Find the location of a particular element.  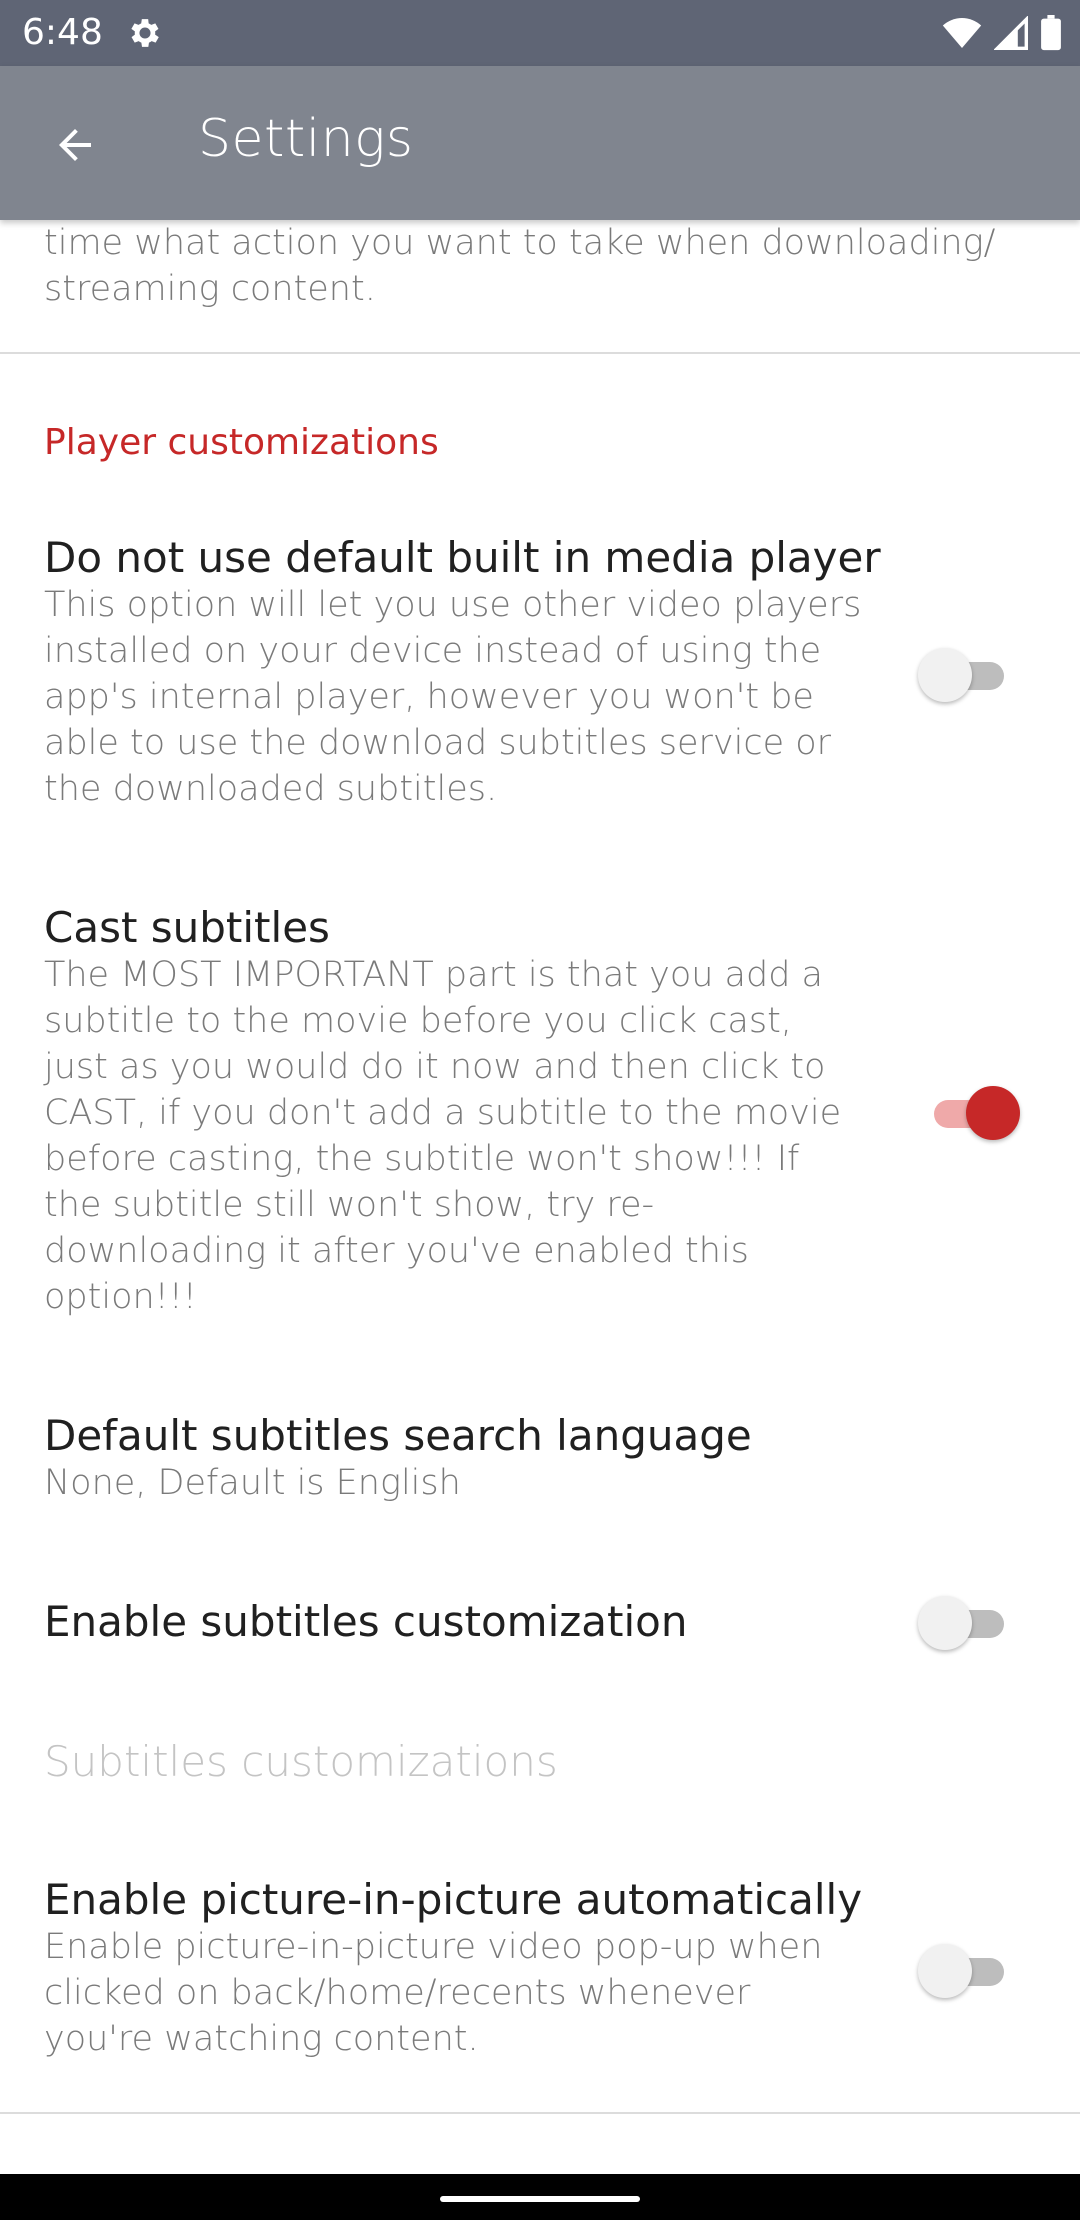

subtitles-customization-switch is located at coordinates (968, 1624).